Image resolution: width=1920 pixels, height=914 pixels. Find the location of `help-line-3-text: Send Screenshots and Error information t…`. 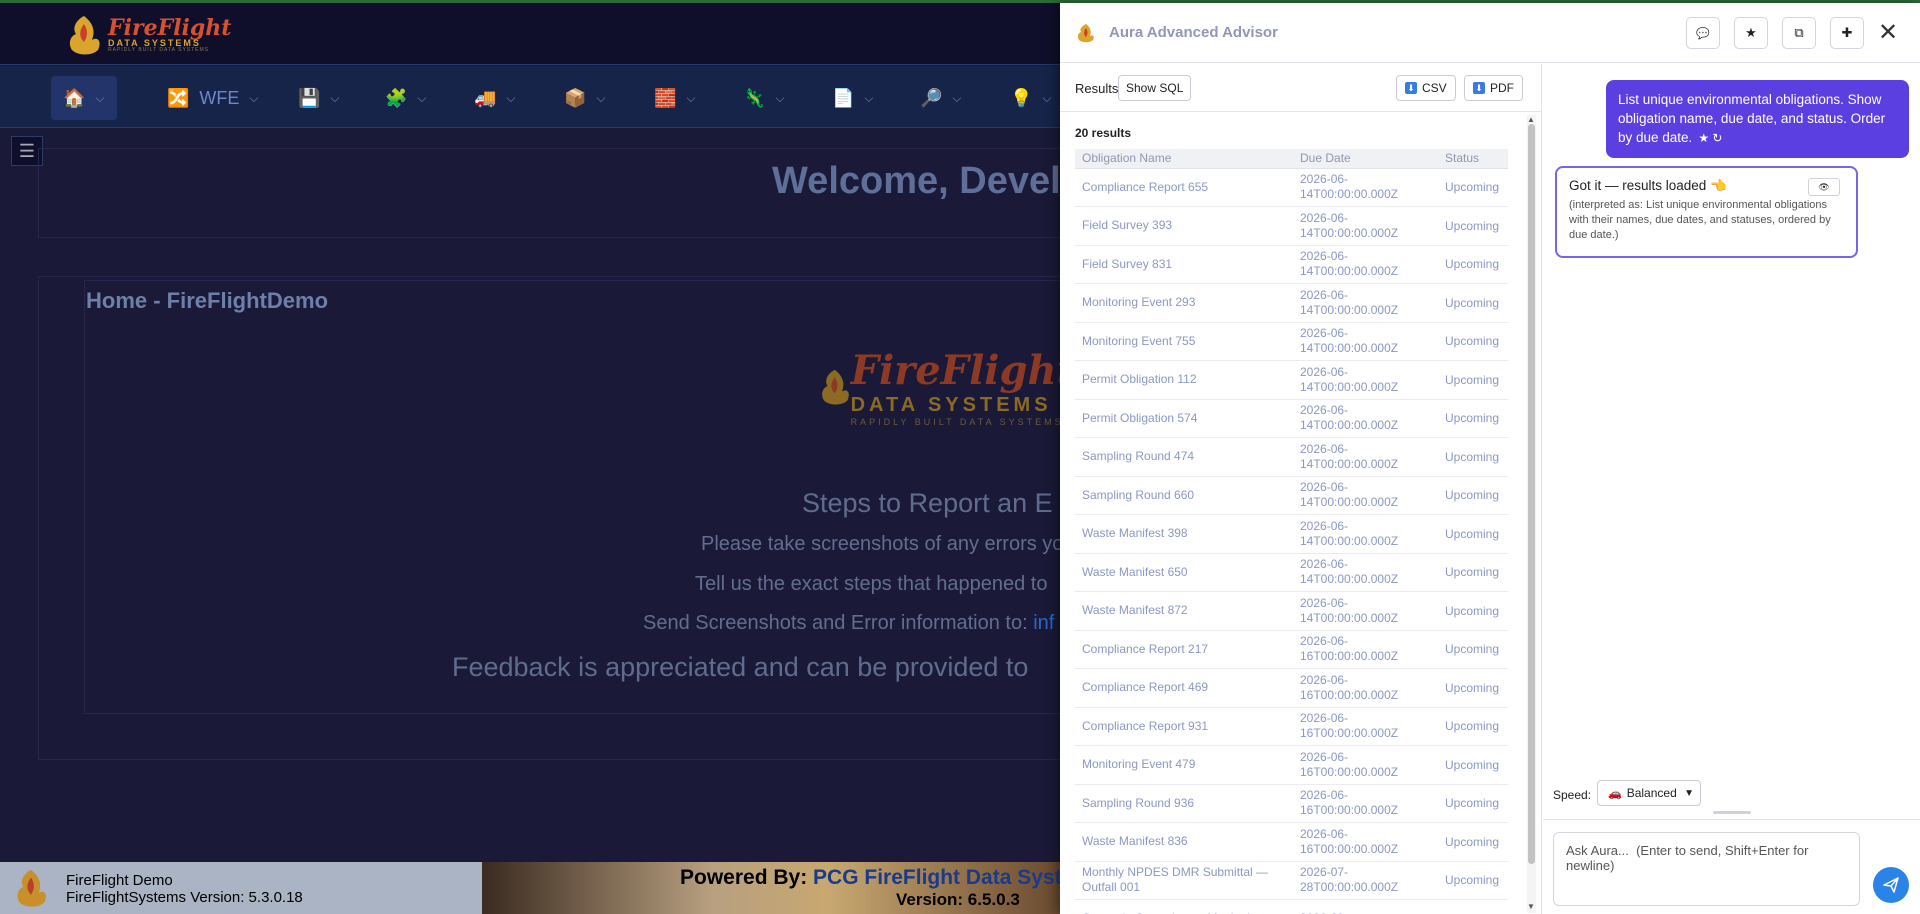

help-line-3-text: Send Screenshots and Error information t… is located at coordinates (838, 623).